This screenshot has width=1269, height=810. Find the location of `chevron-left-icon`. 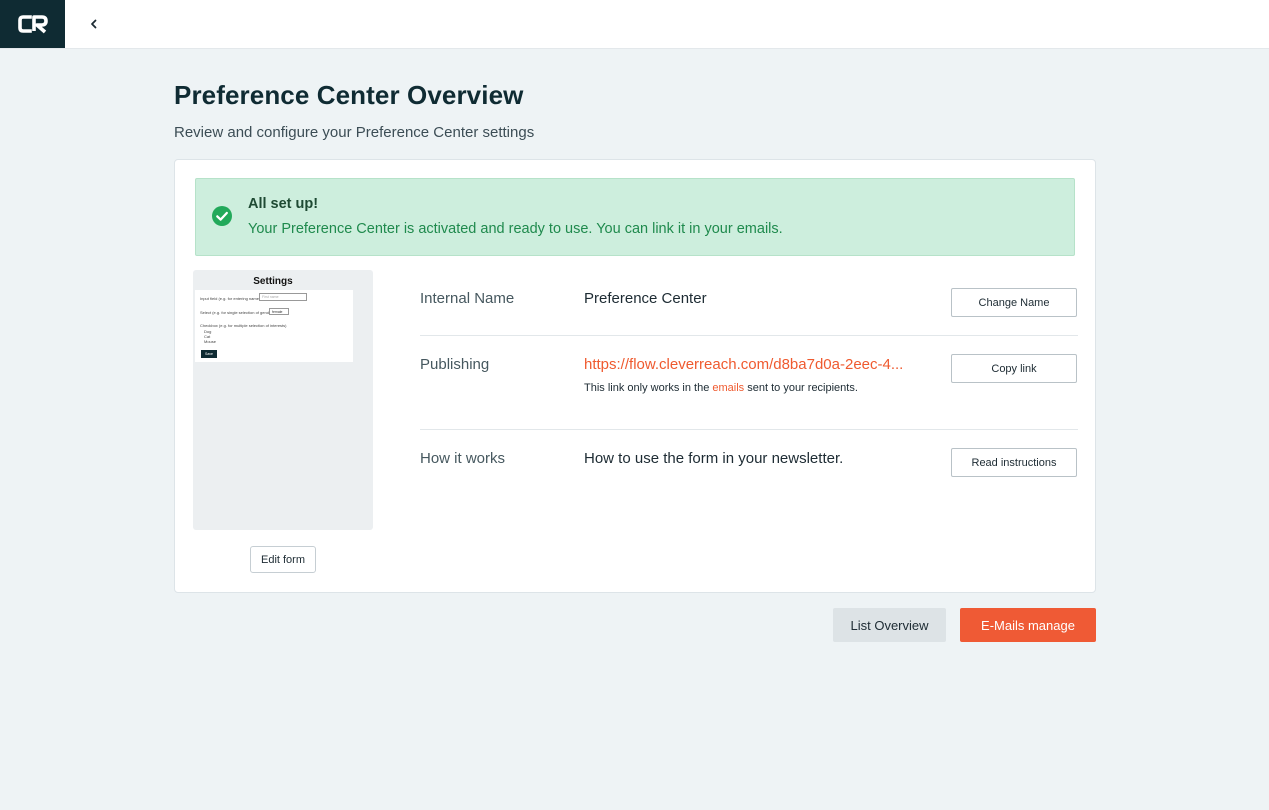

chevron-left-icon is located at coordinates (94, 24).